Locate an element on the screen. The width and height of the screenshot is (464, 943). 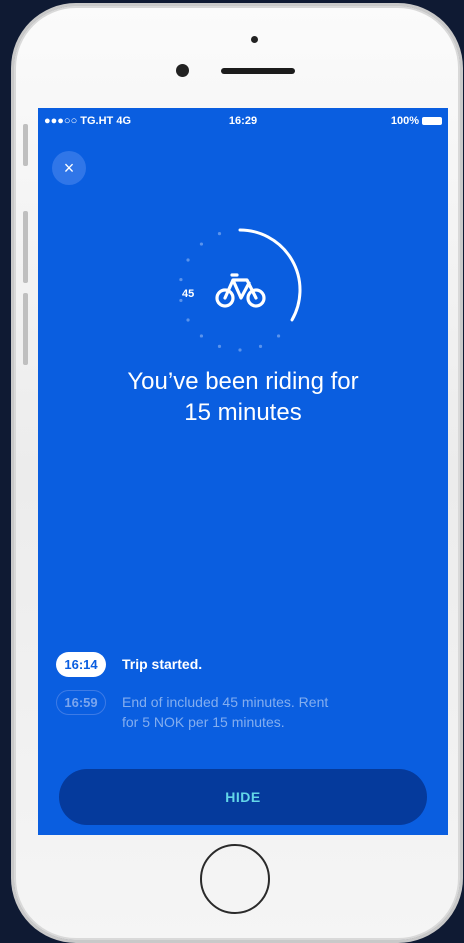
timer-progress-arc is located at coordinates (270, 275).